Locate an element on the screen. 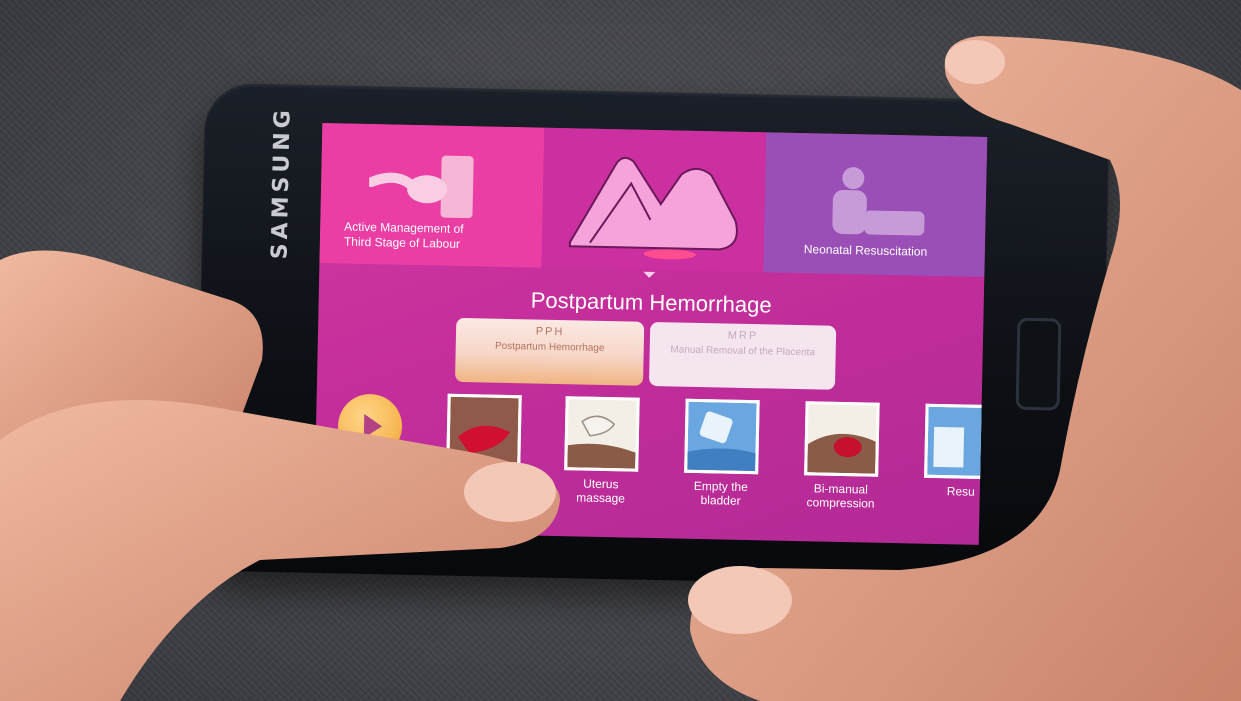 The image size is (1241, 701). tile-postpartum-hemorrhage is located at coordinates (654, 200).